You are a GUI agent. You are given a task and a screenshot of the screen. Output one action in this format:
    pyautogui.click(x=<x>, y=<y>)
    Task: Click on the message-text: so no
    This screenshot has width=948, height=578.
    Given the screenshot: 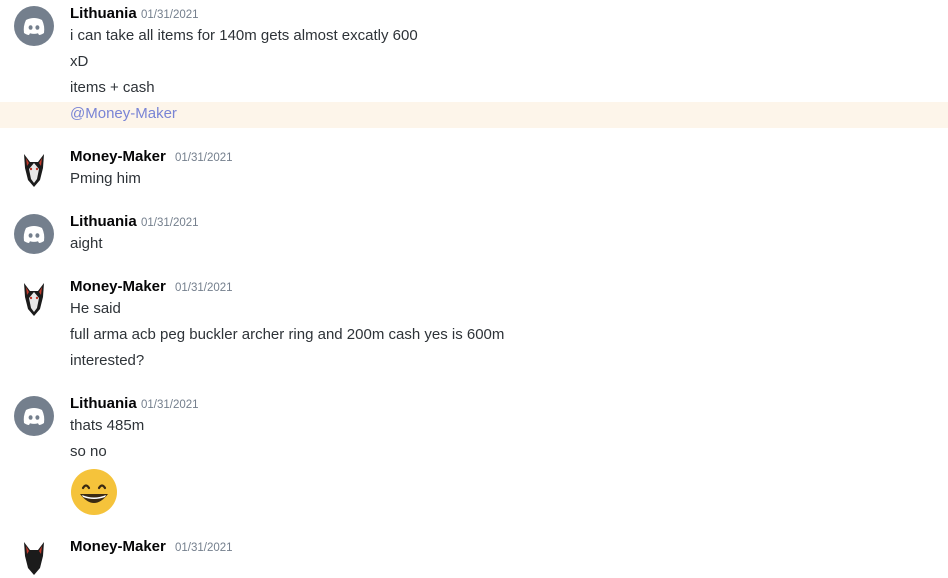 What is the action you would take?
    pyautogui.click(x=88, y=451)
    